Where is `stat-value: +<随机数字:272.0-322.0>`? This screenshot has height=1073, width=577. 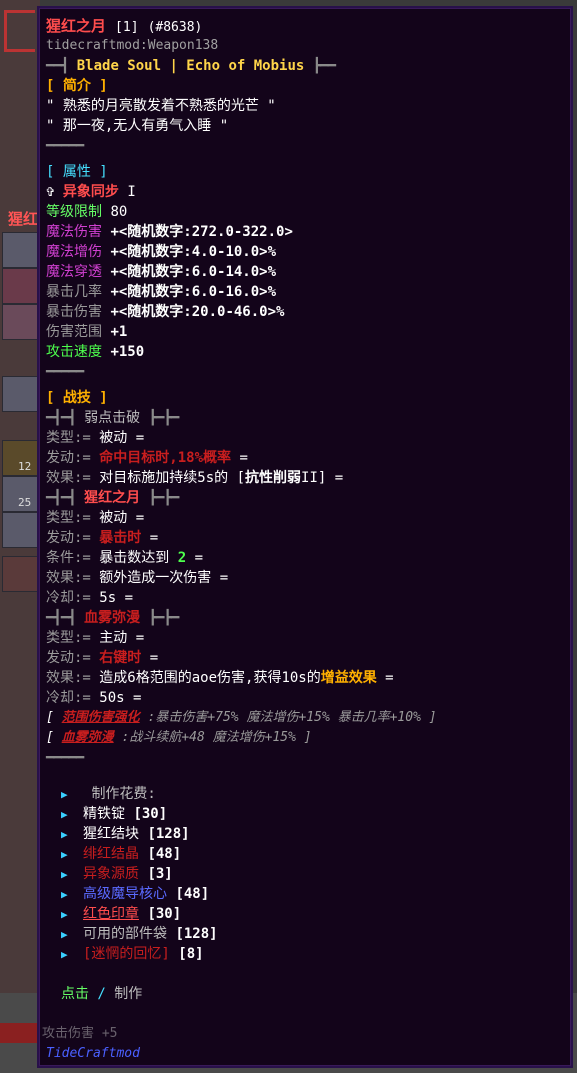 stat-value: +<随机数字:272.0-322.0> is located at coordinates (201, 232).